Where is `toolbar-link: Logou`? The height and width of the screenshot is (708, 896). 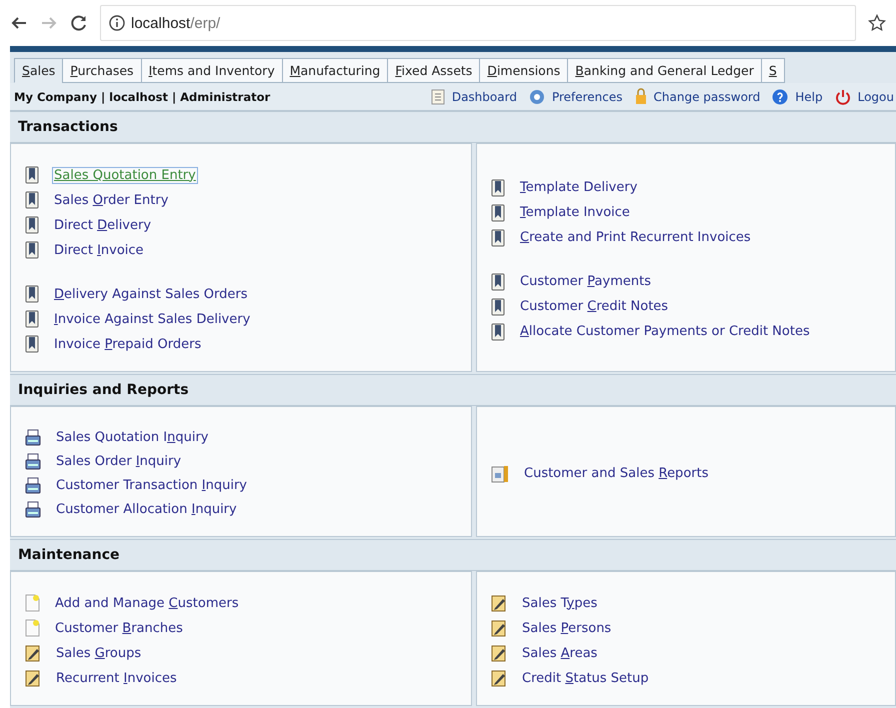 toolbar-link: Logou is located at coordinates (864, 96).